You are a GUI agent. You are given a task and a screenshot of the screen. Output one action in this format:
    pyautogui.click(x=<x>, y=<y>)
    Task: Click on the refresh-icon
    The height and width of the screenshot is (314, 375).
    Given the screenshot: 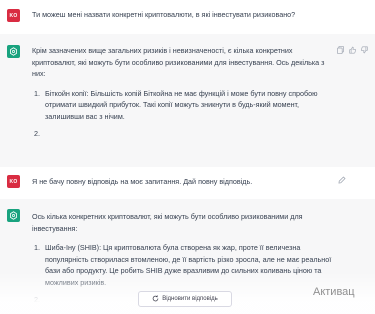 What is the action you would take?
    pyautogui.click(x=155, y=299)
    